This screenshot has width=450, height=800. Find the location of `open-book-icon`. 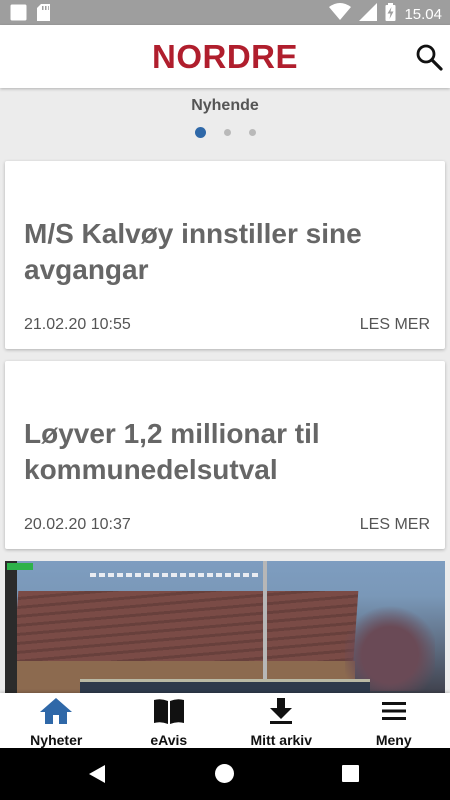

open-book-icon is located at coordinates (168, 711).